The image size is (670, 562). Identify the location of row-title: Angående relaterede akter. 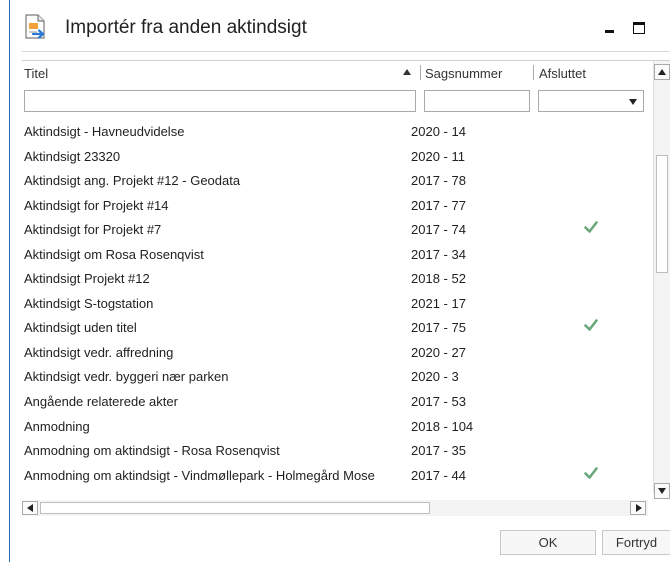
(101, 402).